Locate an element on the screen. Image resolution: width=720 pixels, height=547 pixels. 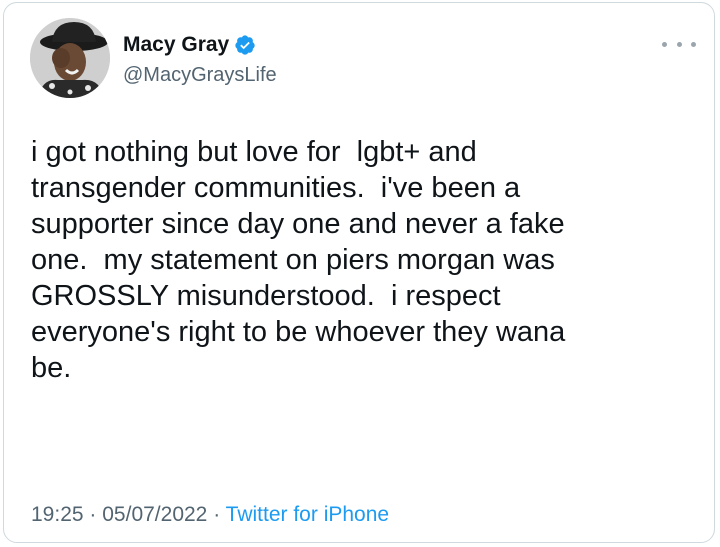
avatar is located at coordinates (70, 58).